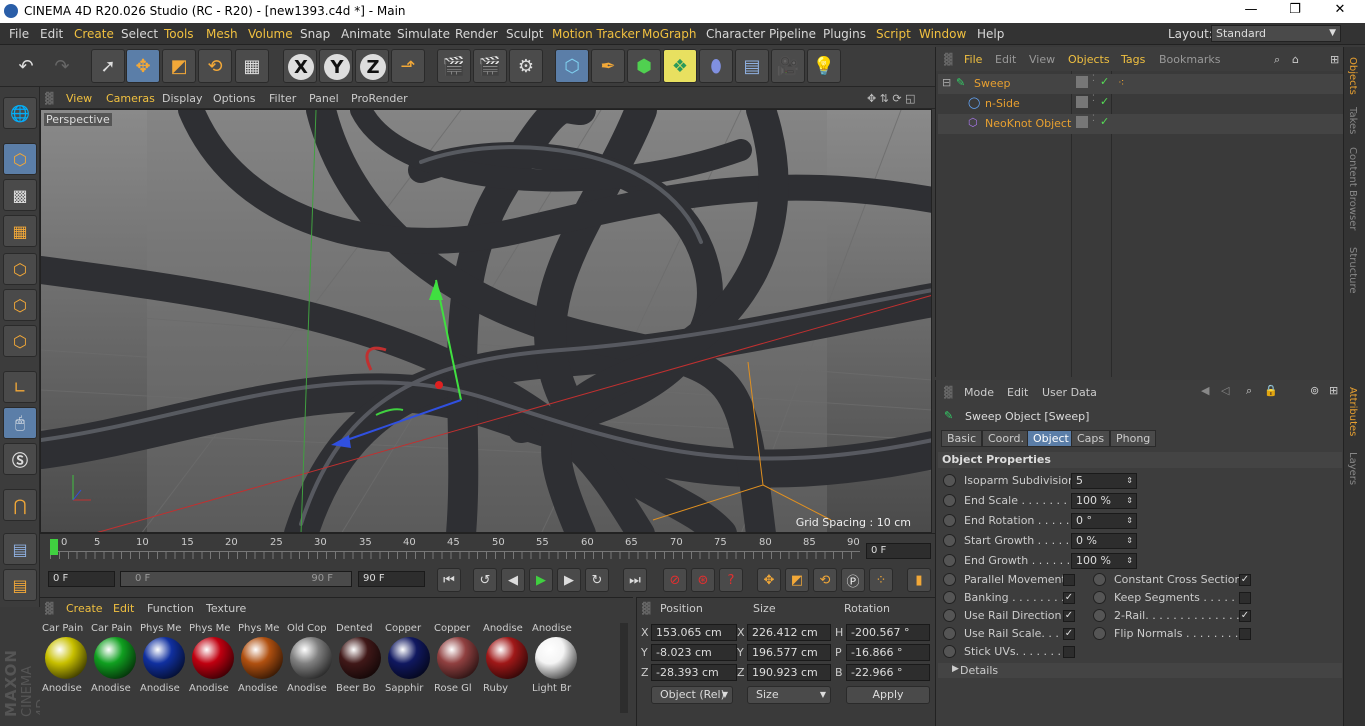 The height and width of the screenshot is (726, 1365). What do you see at coordinates (20, 341) in the screenshot?
I see `polygons-mode-button: ⬡` at bounding box center [20, 341].